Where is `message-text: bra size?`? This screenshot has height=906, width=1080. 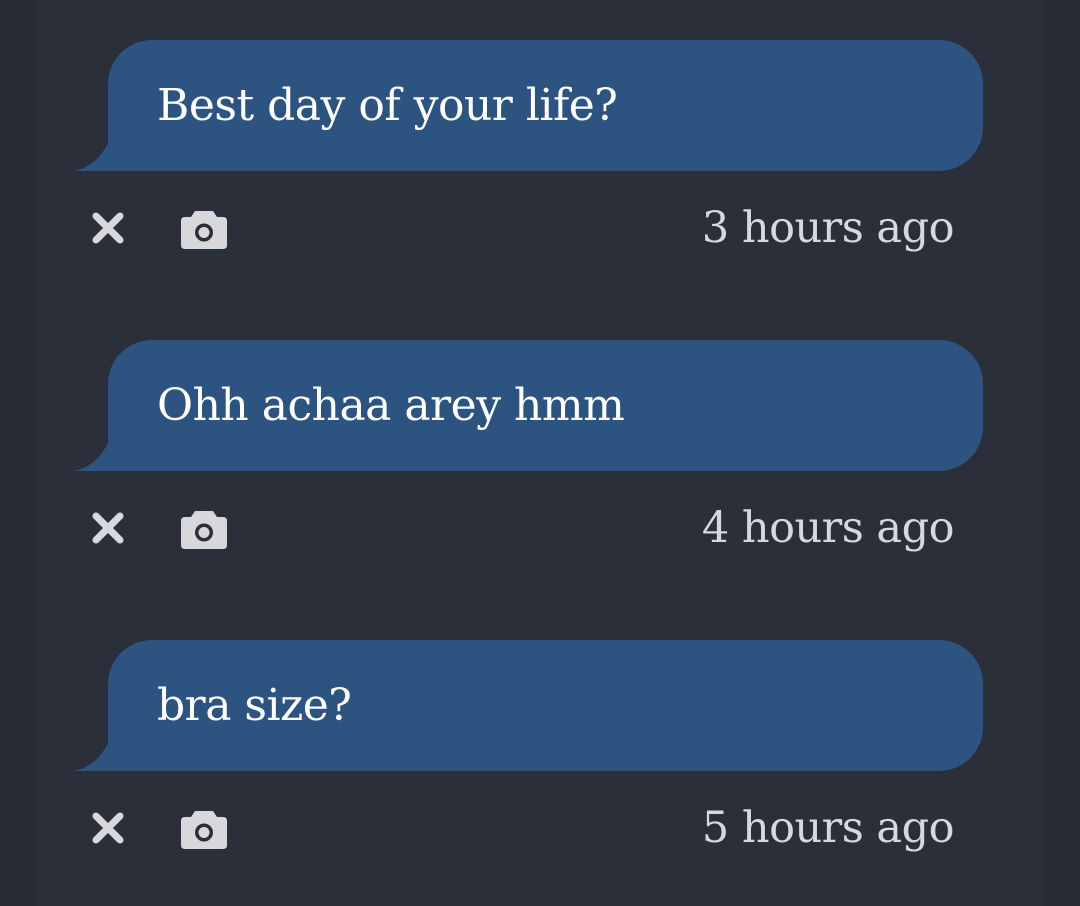 message-text: bra size? is located at coordinates (254, 705).